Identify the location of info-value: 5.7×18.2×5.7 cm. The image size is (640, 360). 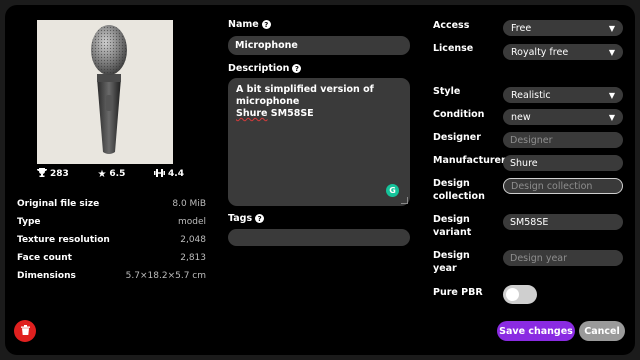
(165, 276).